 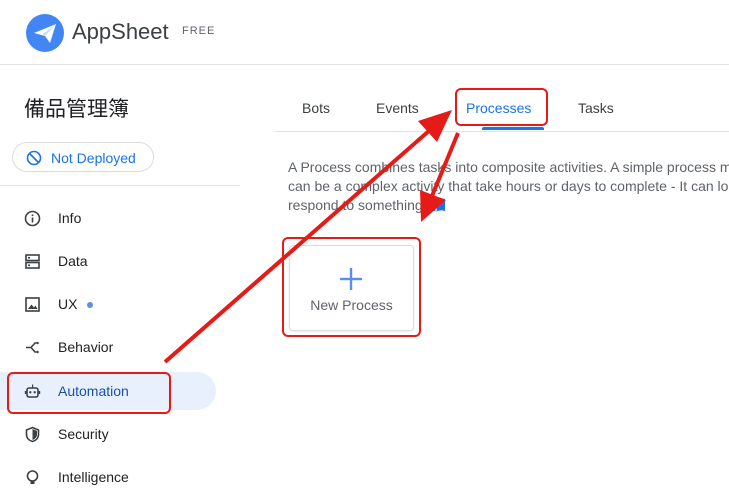 I want to click on deploy-status-chip: Not Deployed, so click(x=83, y=157).